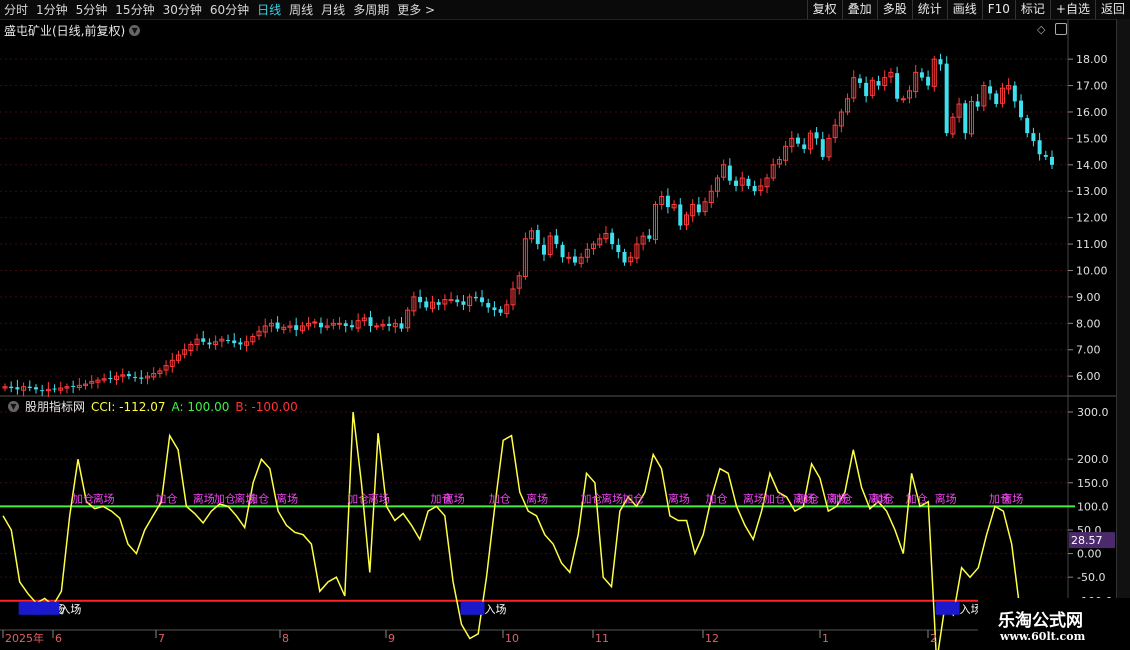  I want to click on price-tick-label: 6.00, so click(1088, 376).